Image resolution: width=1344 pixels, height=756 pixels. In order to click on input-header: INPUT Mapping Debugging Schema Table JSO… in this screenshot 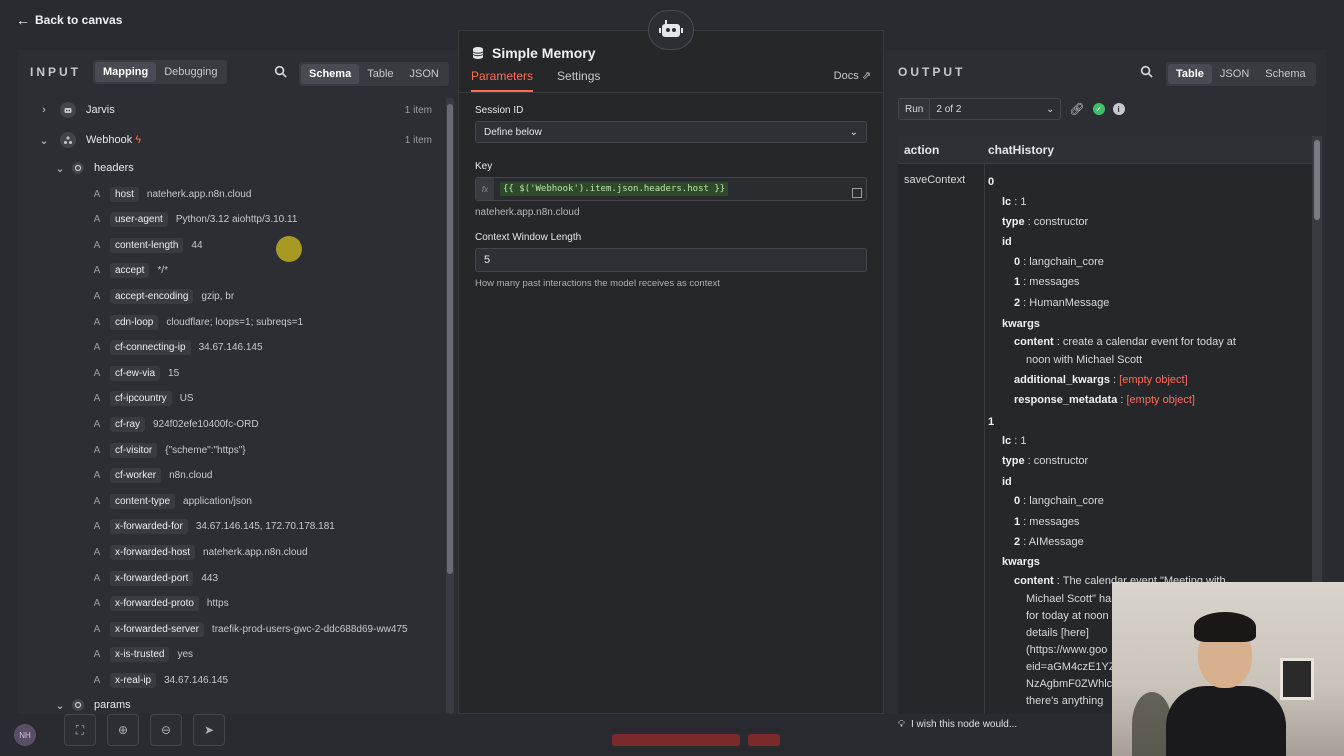, I will do `click(238, 72)`.